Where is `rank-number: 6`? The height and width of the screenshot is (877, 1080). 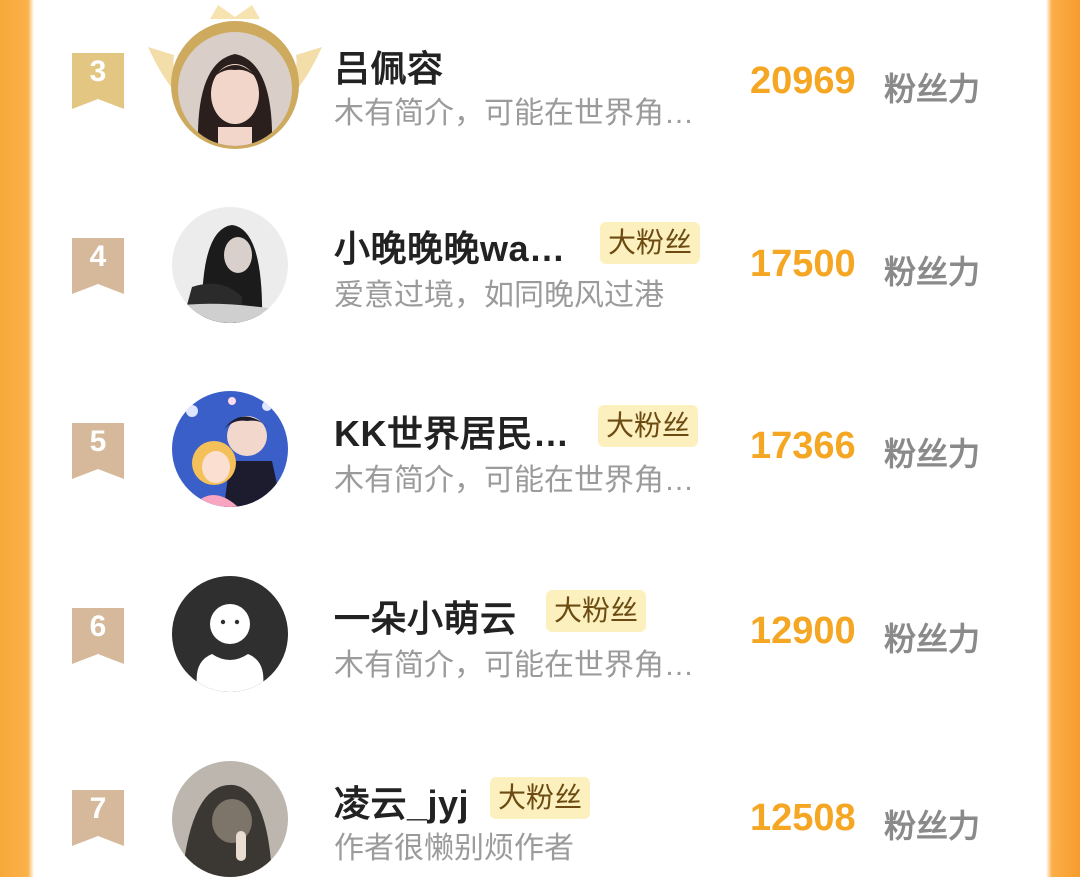
rank-number: 6 is located at coordinates (98, 626).